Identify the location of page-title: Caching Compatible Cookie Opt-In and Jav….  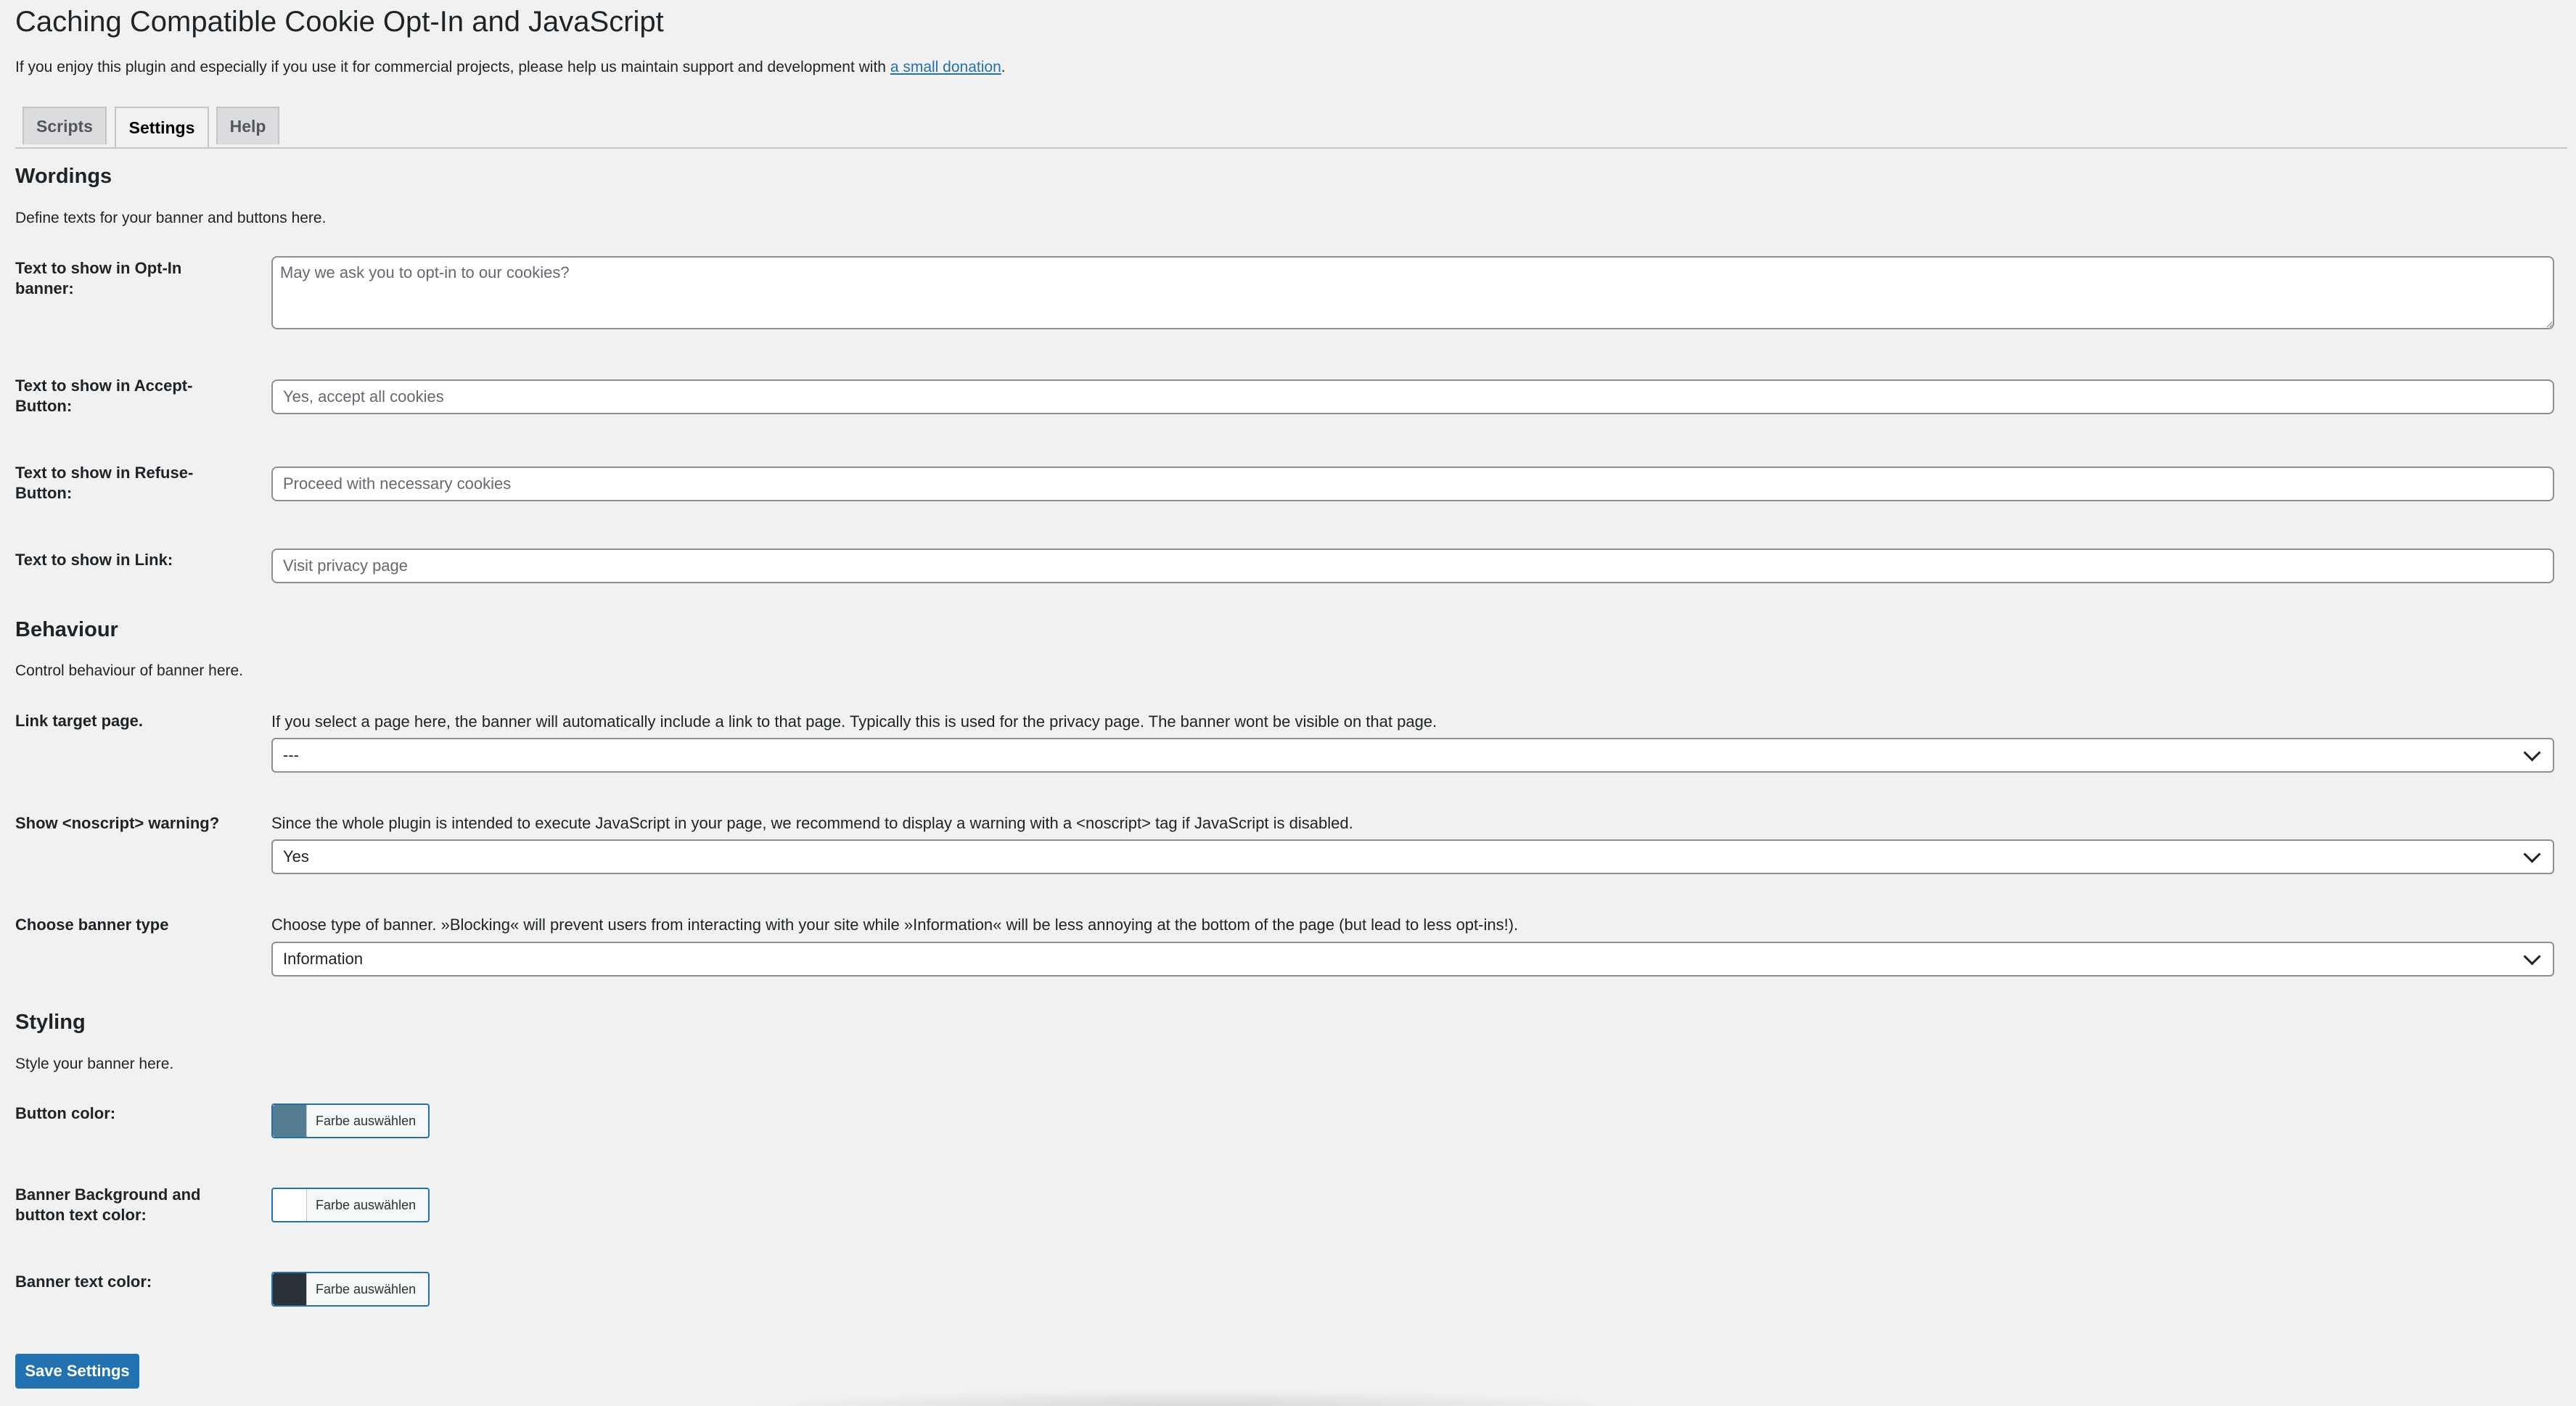
(339, 22).